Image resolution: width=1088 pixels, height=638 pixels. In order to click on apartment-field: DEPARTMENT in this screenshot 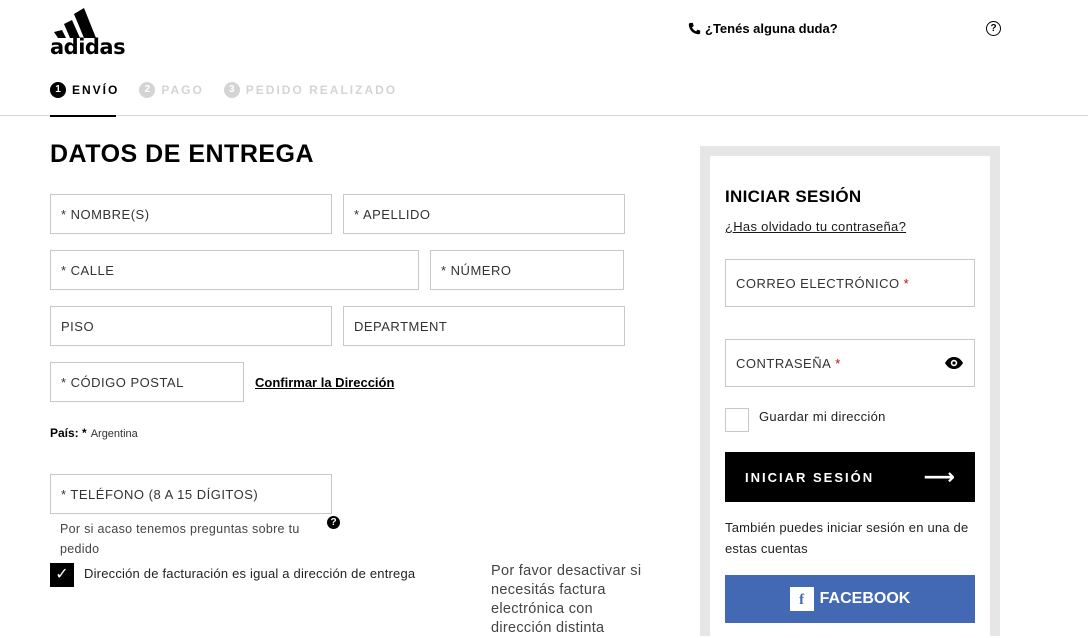, I will do `click(484, 326)`.